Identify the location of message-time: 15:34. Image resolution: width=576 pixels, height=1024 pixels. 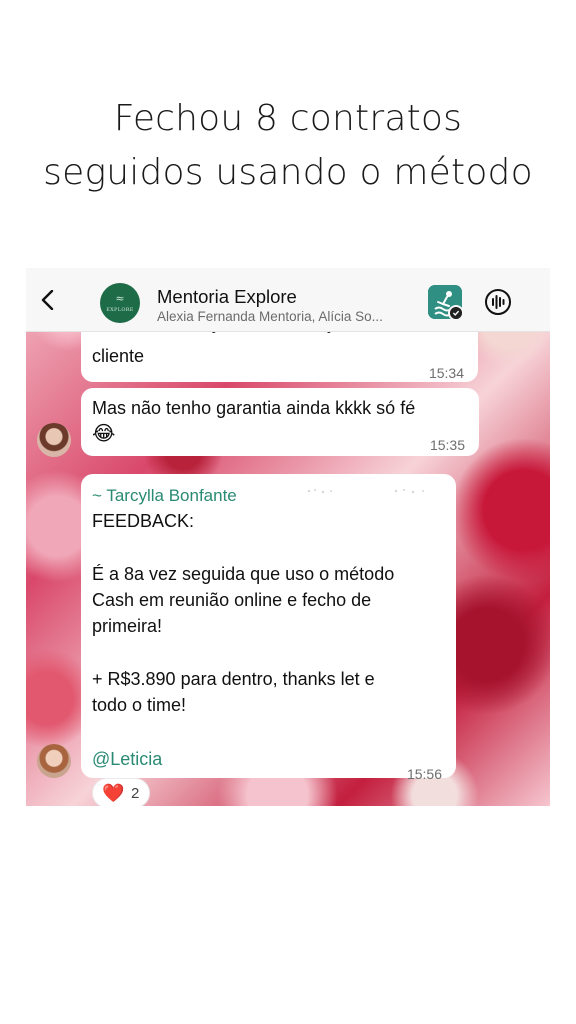
(446, 373).